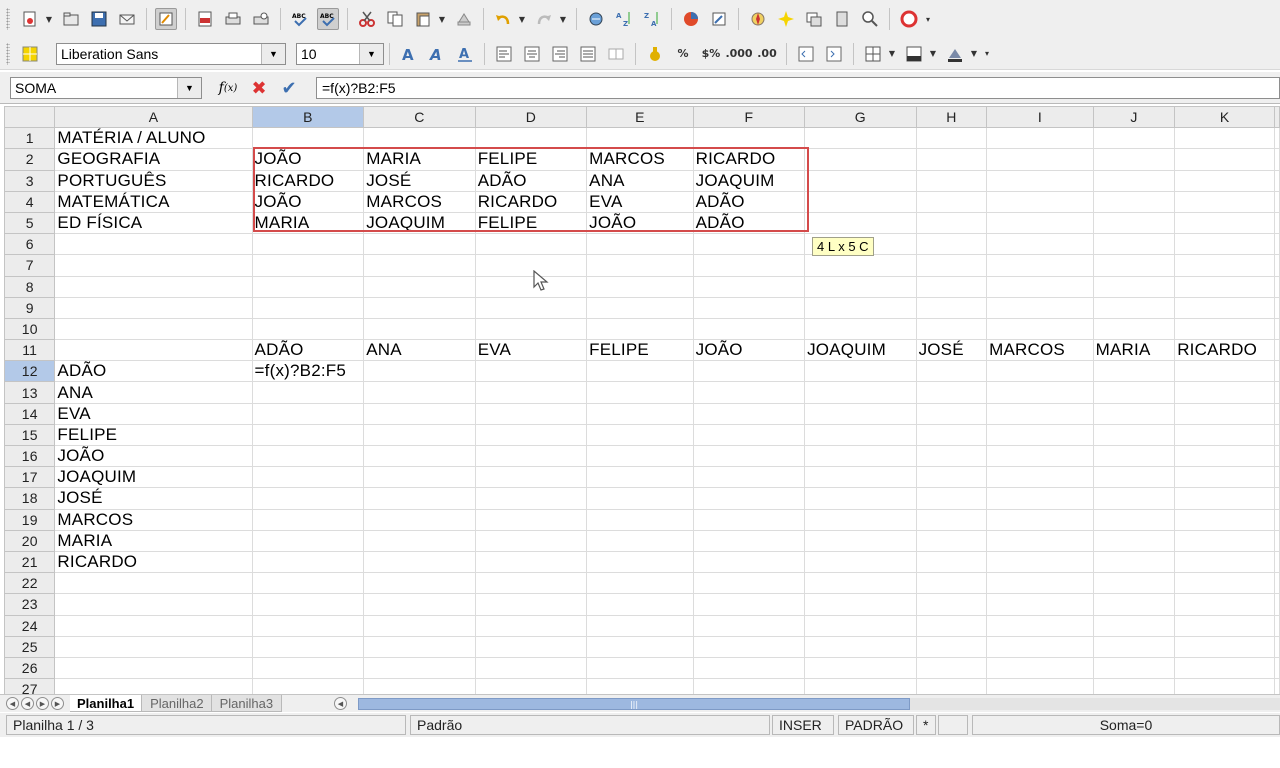  I want to click on row-header-23: 23, so click(30, 604).